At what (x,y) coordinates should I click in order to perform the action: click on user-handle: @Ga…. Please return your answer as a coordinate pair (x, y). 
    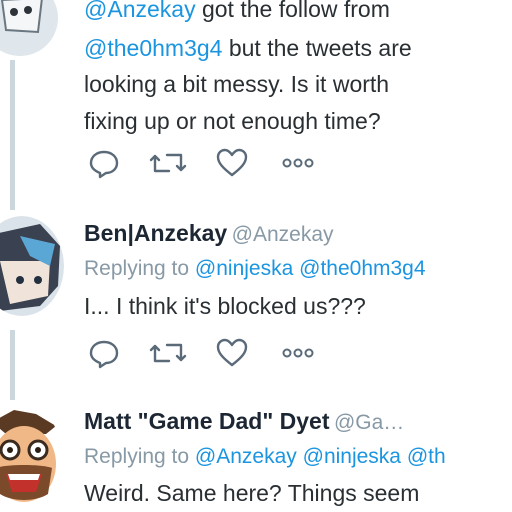
    Looking at the image, I should click on (369, 422).